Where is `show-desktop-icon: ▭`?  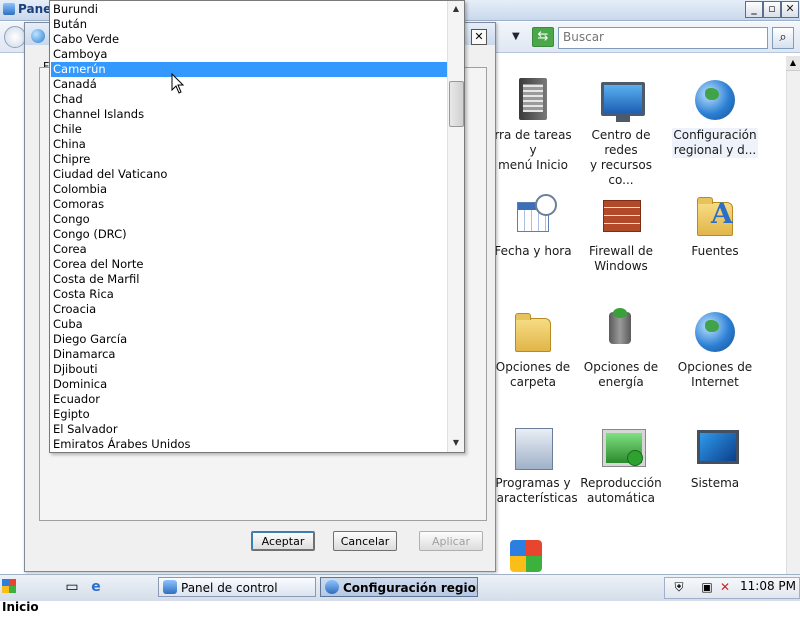
show-desktop-icon: ▭ is located at coordinates (72, 587).